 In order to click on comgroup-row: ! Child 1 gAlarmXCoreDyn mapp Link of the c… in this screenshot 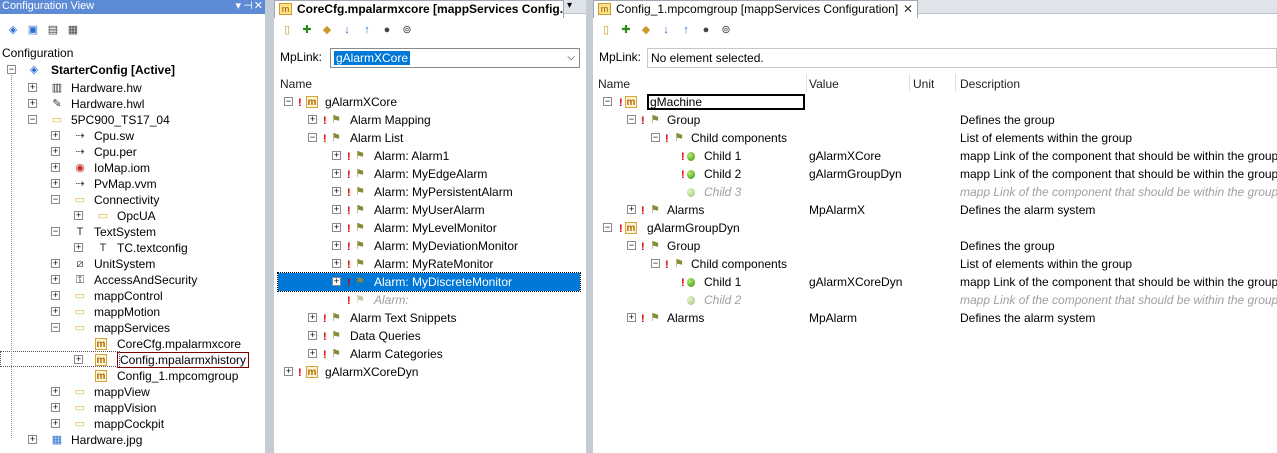, I will do `click(935, 282)`.